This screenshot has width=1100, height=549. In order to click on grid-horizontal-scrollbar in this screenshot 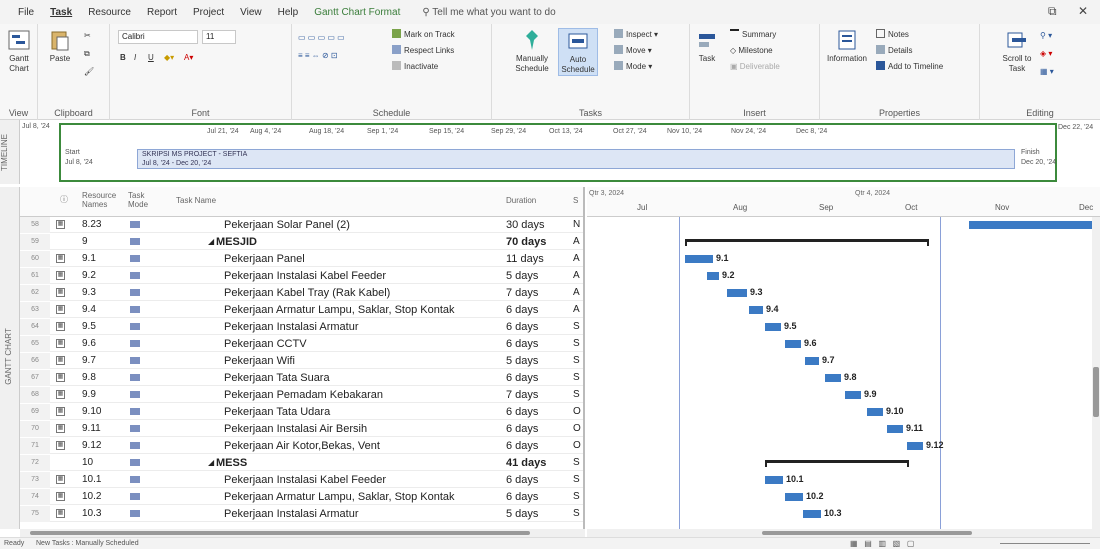, I will do `click(302, 533)`.